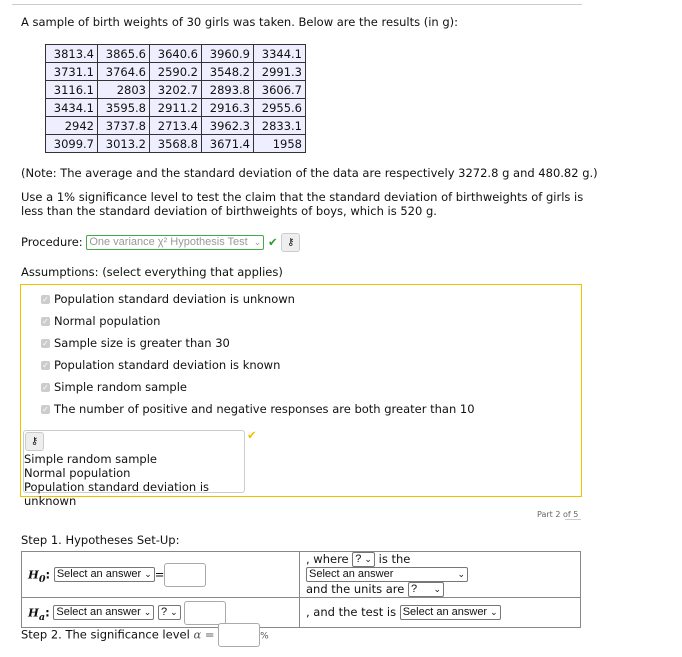 The height and width of the screenshot is (657, 682). What do you see at coordinates (142, 343) in the screenshot?
I see `assumption-label: Sample size is greater than 30` at bounding box center [142, 343].